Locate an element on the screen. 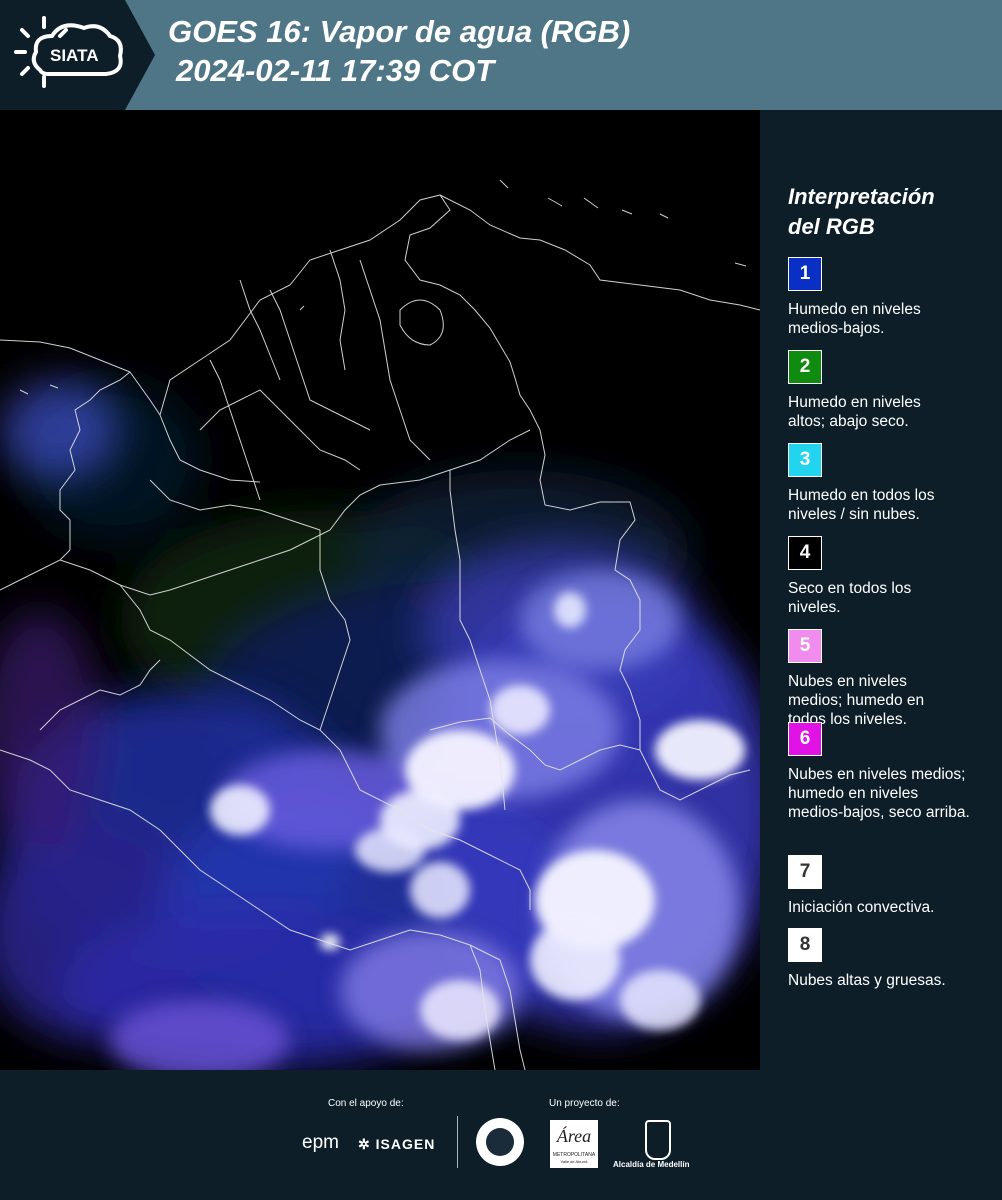  legend-swatch: 5 is located at coordinates (805, 646).